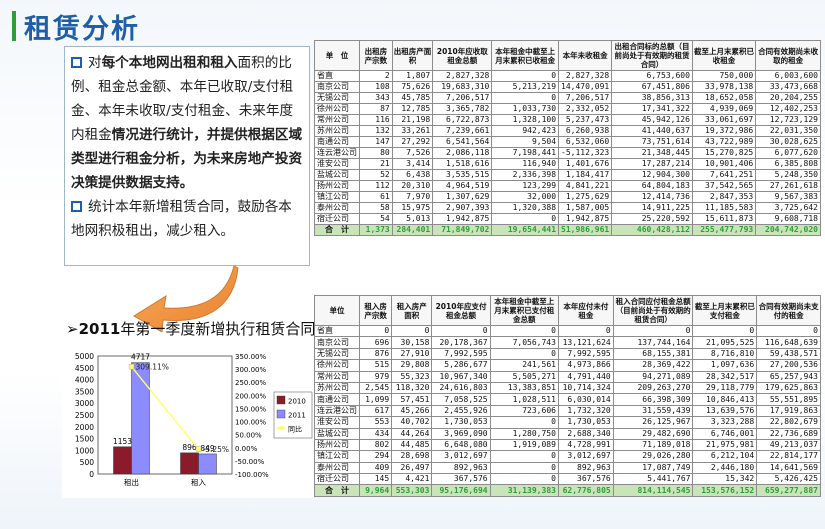 The width and height of the screenshot is (825, 529). I want to click on table-cell: 515, so click(375, 365).